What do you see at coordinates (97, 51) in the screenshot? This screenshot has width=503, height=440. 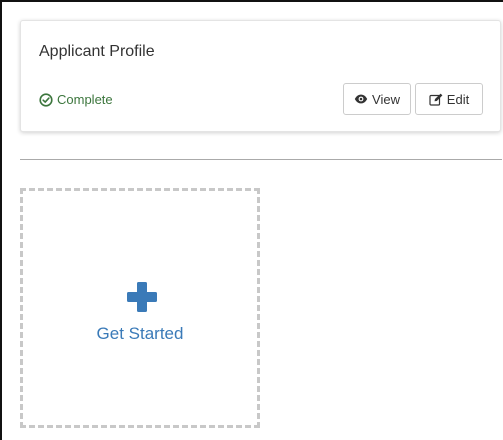 I see `card-title: Applicant Profile` at bounding box center [97, 51].